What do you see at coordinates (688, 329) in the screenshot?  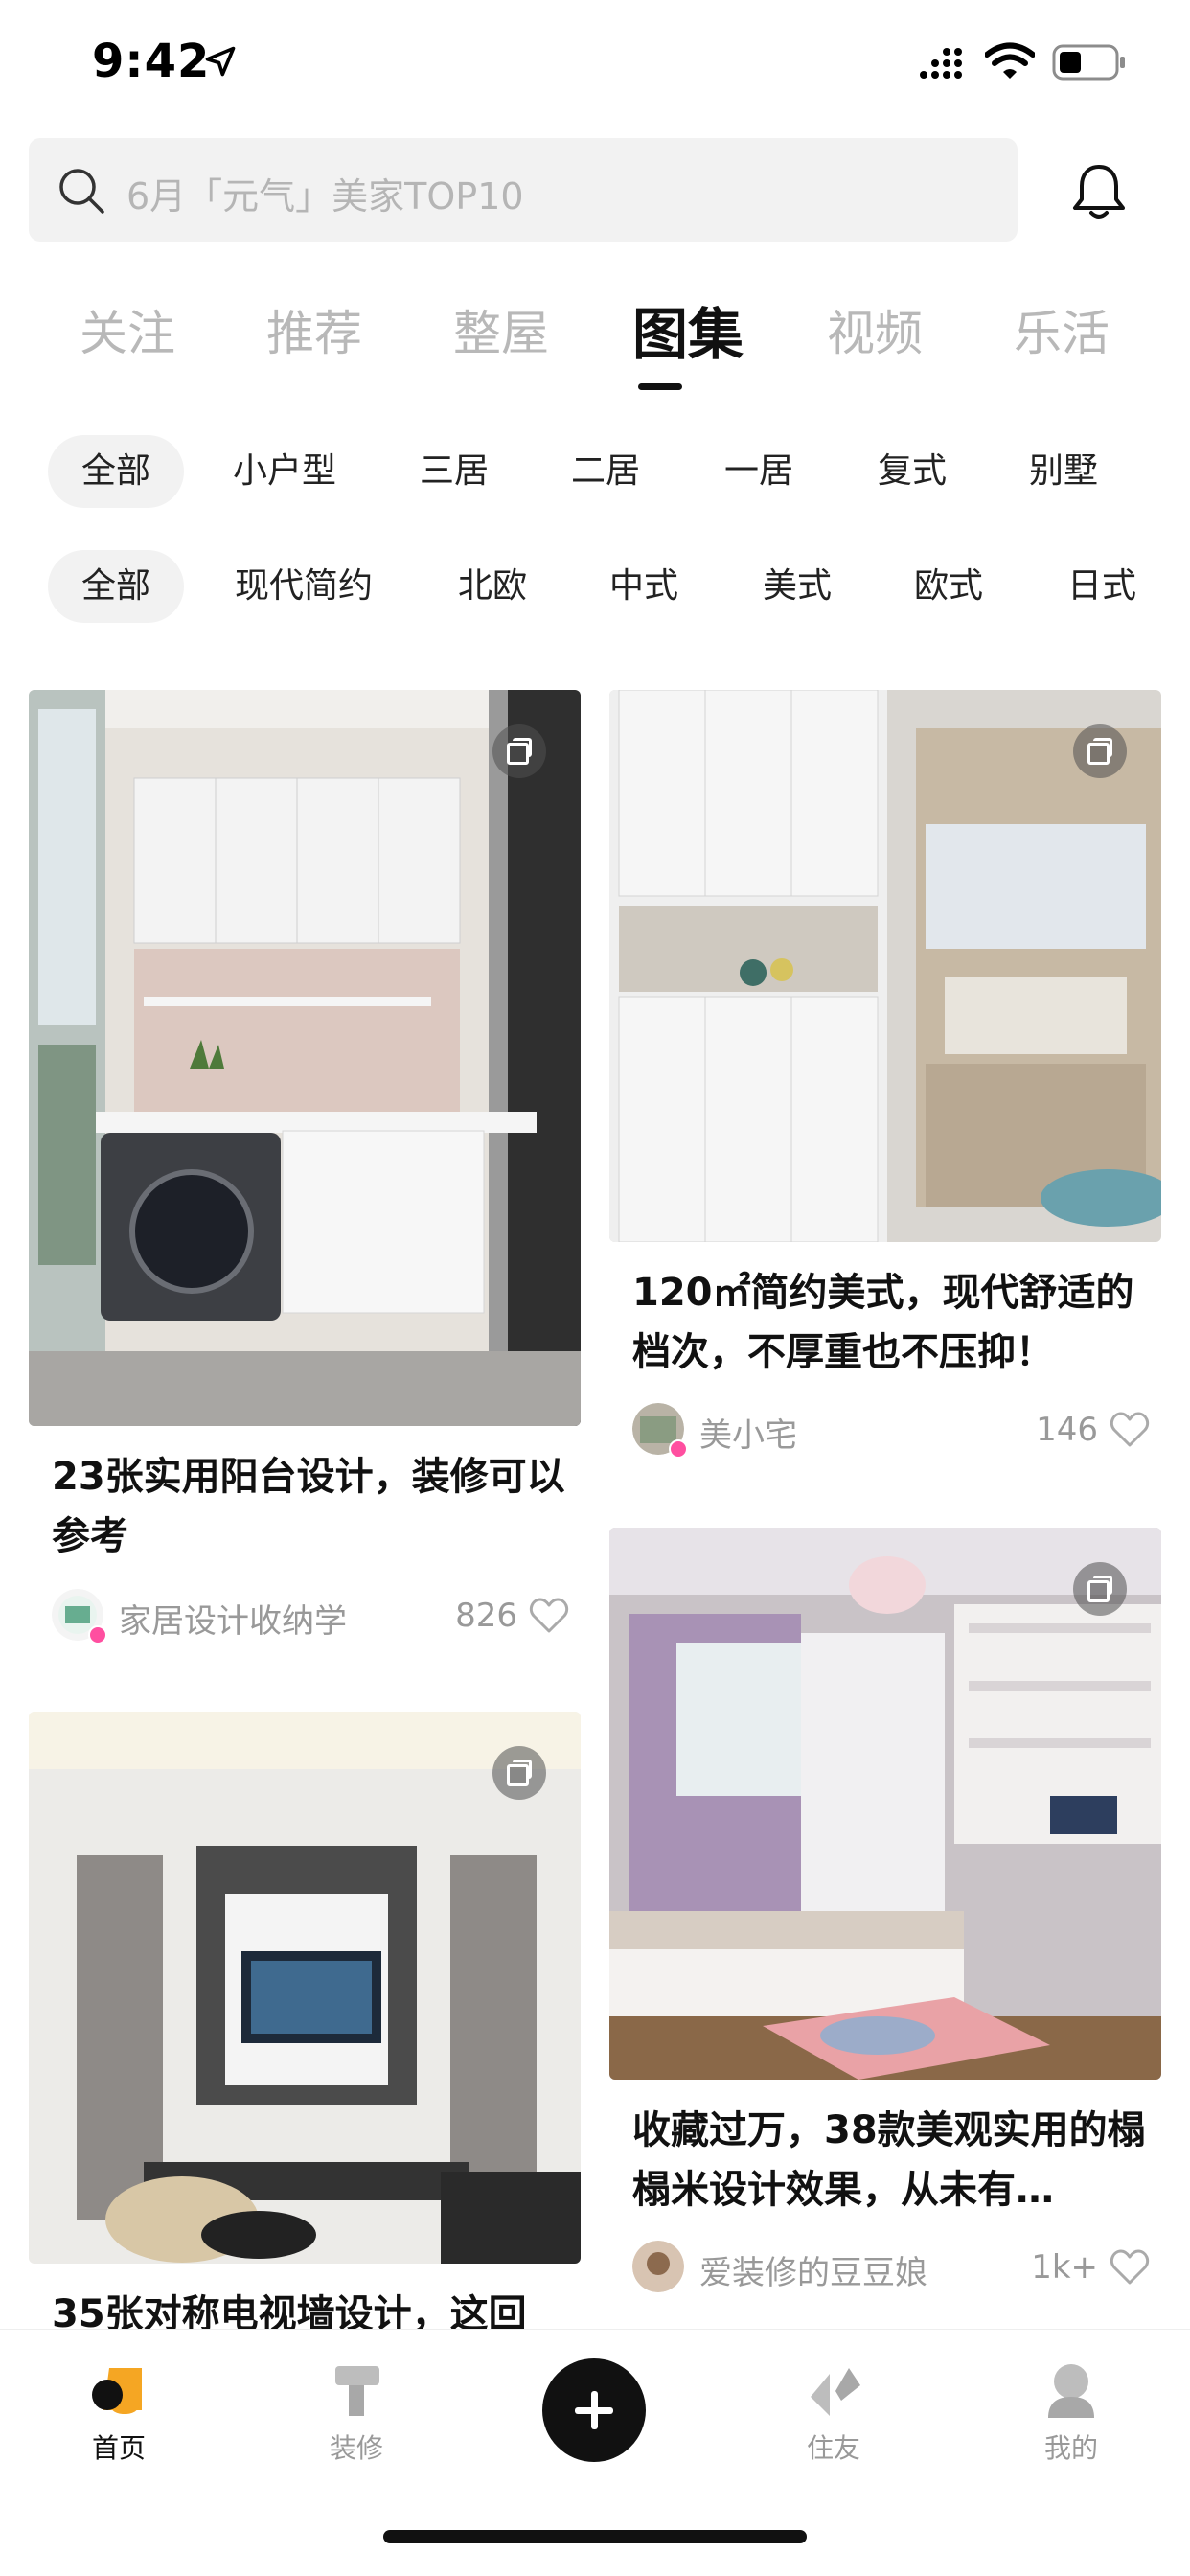 I see `tab-gallery: 图集` at bounding box center [688, 329].